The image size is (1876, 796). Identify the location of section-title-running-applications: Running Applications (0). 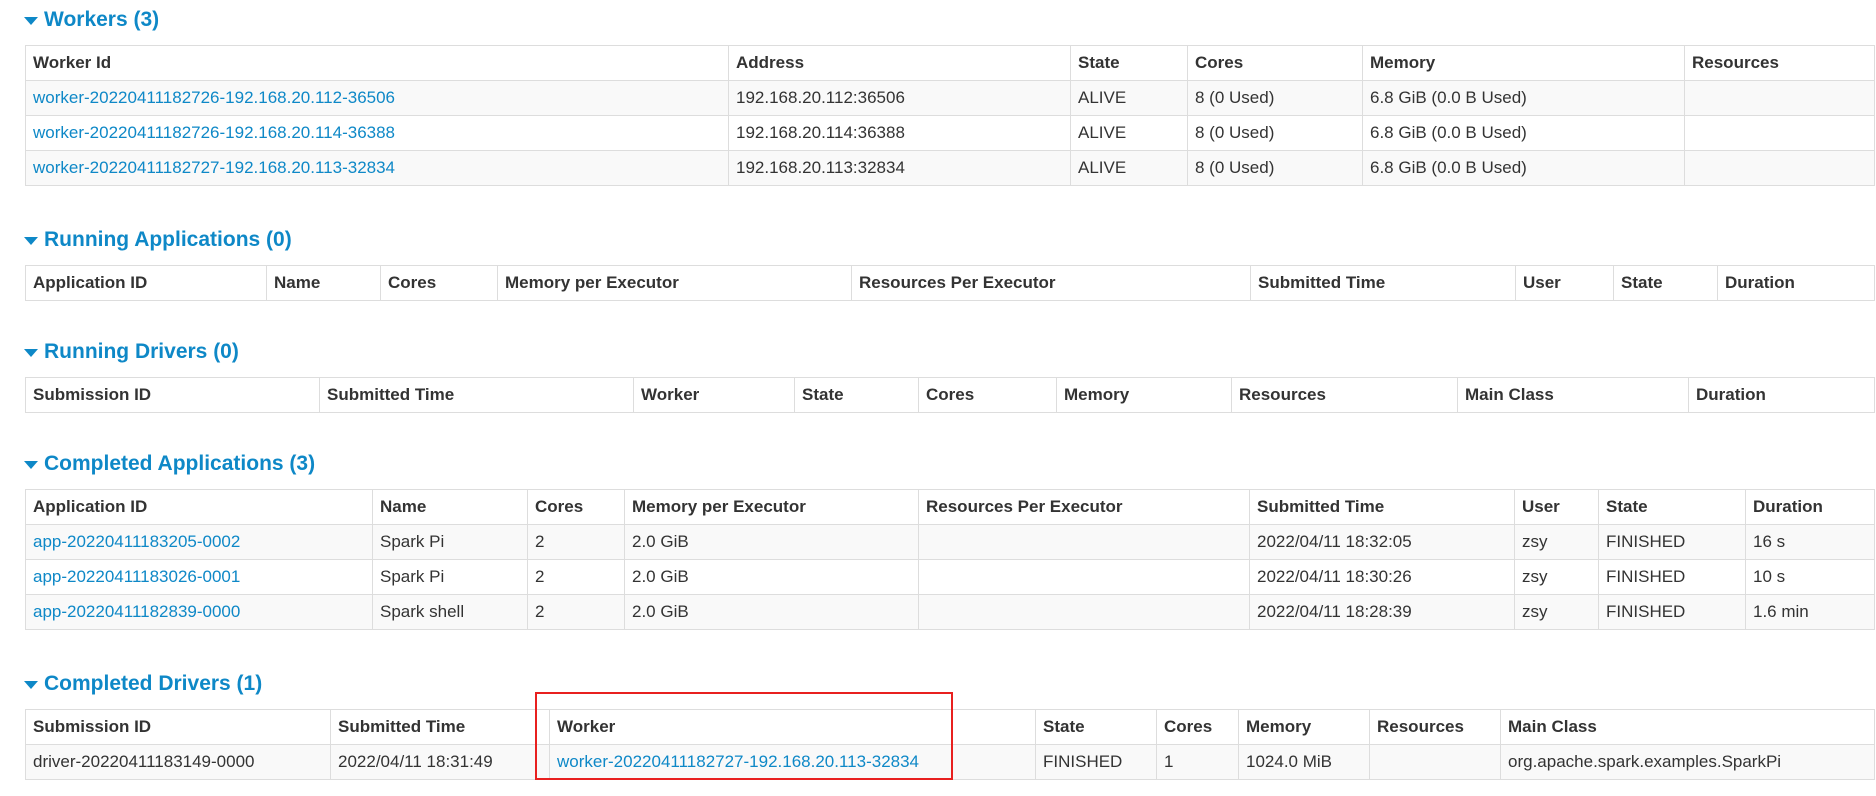
(168, 239).